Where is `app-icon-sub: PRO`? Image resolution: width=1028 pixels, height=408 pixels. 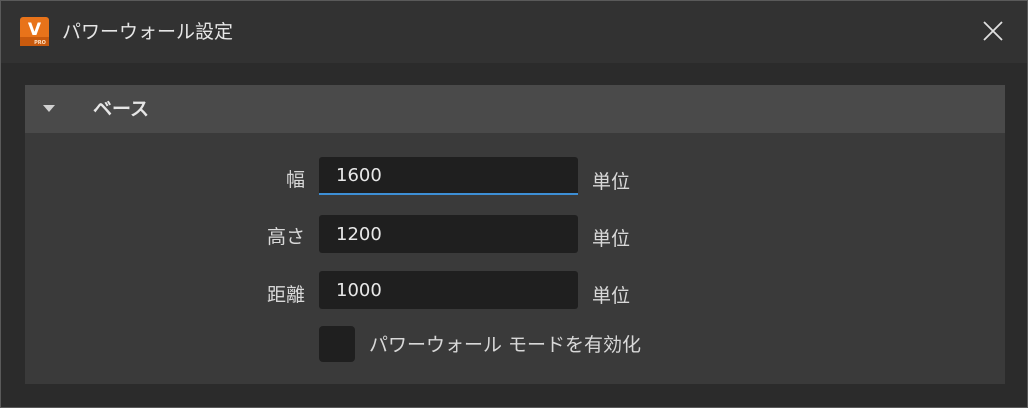
app-icon-sub: PRO is located at coordinates (40, 43).